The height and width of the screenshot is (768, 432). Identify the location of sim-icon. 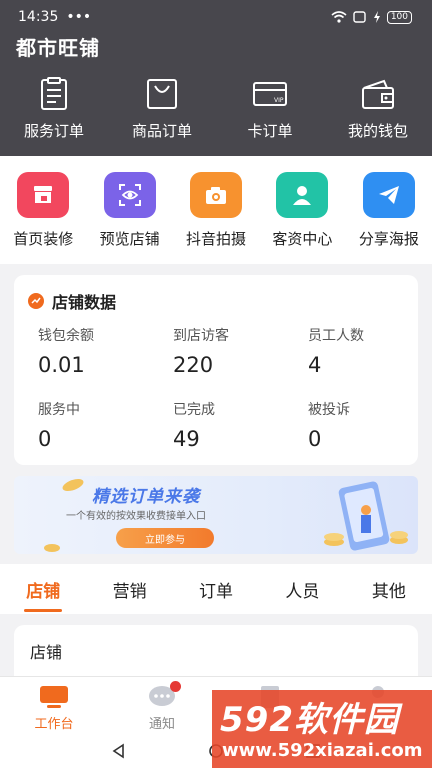
(359, 17).